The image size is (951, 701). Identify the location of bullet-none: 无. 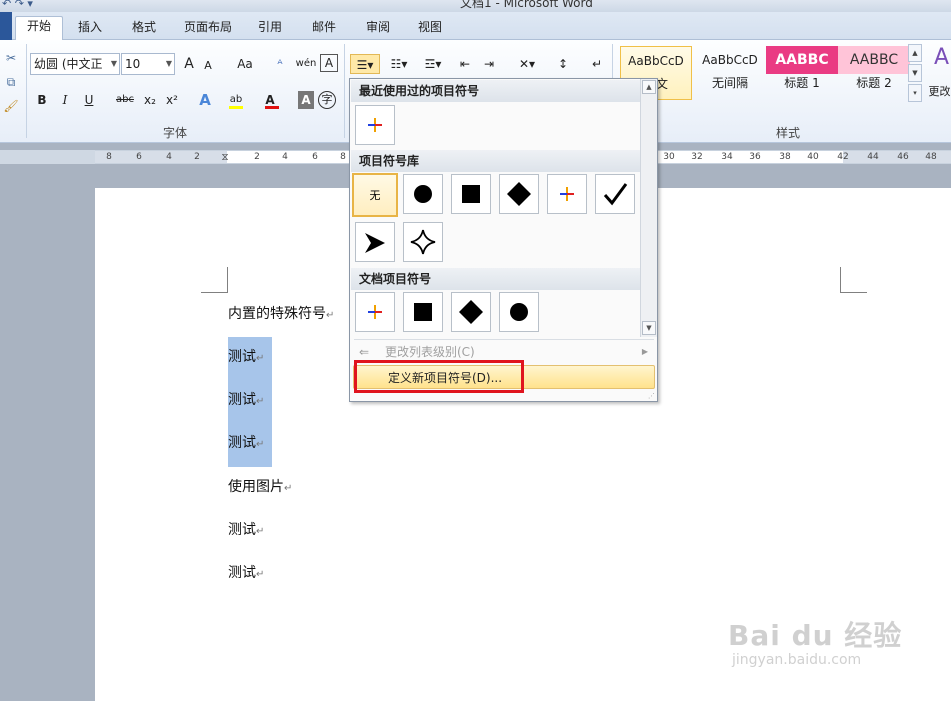
(375, 195).